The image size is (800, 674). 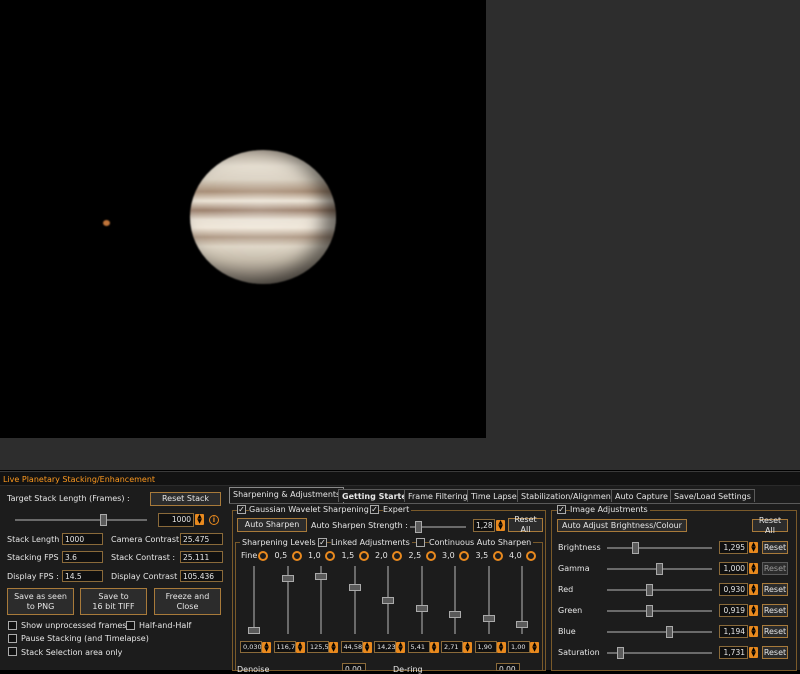 I want to click on sharpen-strength-slider-thumb, so click(x=418, y=527).